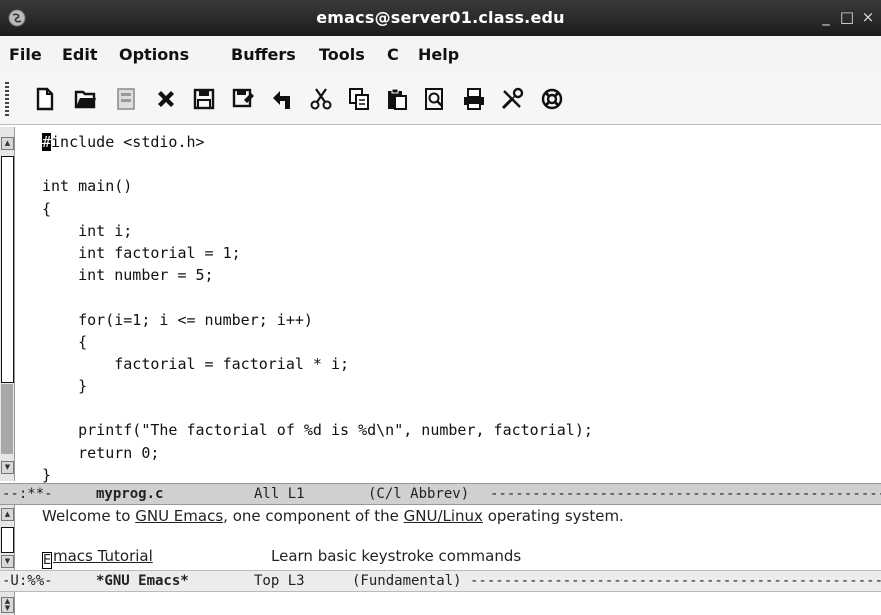 This screenshot has height=615, width=881. What do you see at coordinates (279, 494) in the screenshot?
I see `modeline-position: All L1` at bounding box center [279, 494].